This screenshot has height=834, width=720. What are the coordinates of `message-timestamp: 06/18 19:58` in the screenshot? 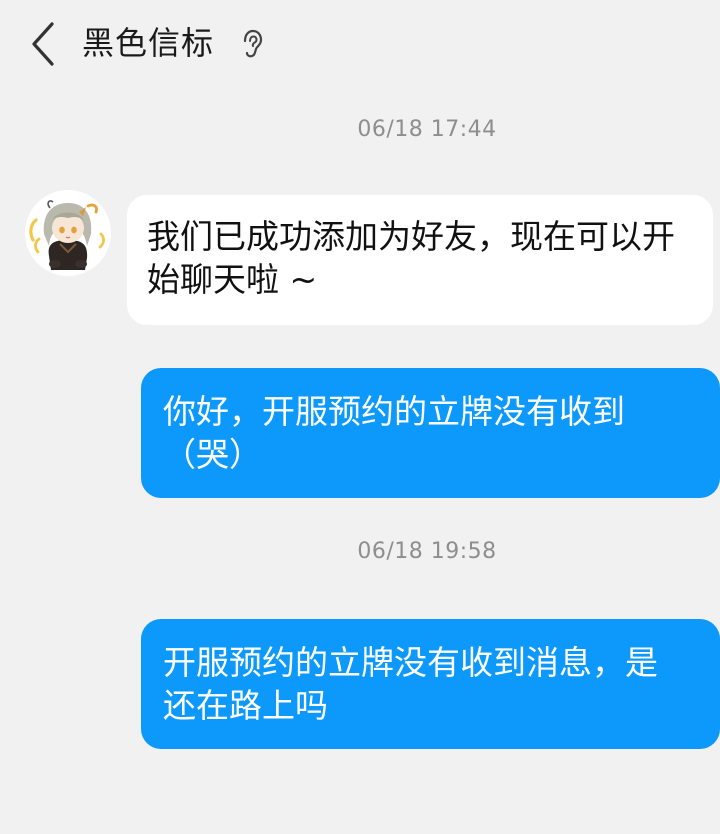 It's located at (427, 551).